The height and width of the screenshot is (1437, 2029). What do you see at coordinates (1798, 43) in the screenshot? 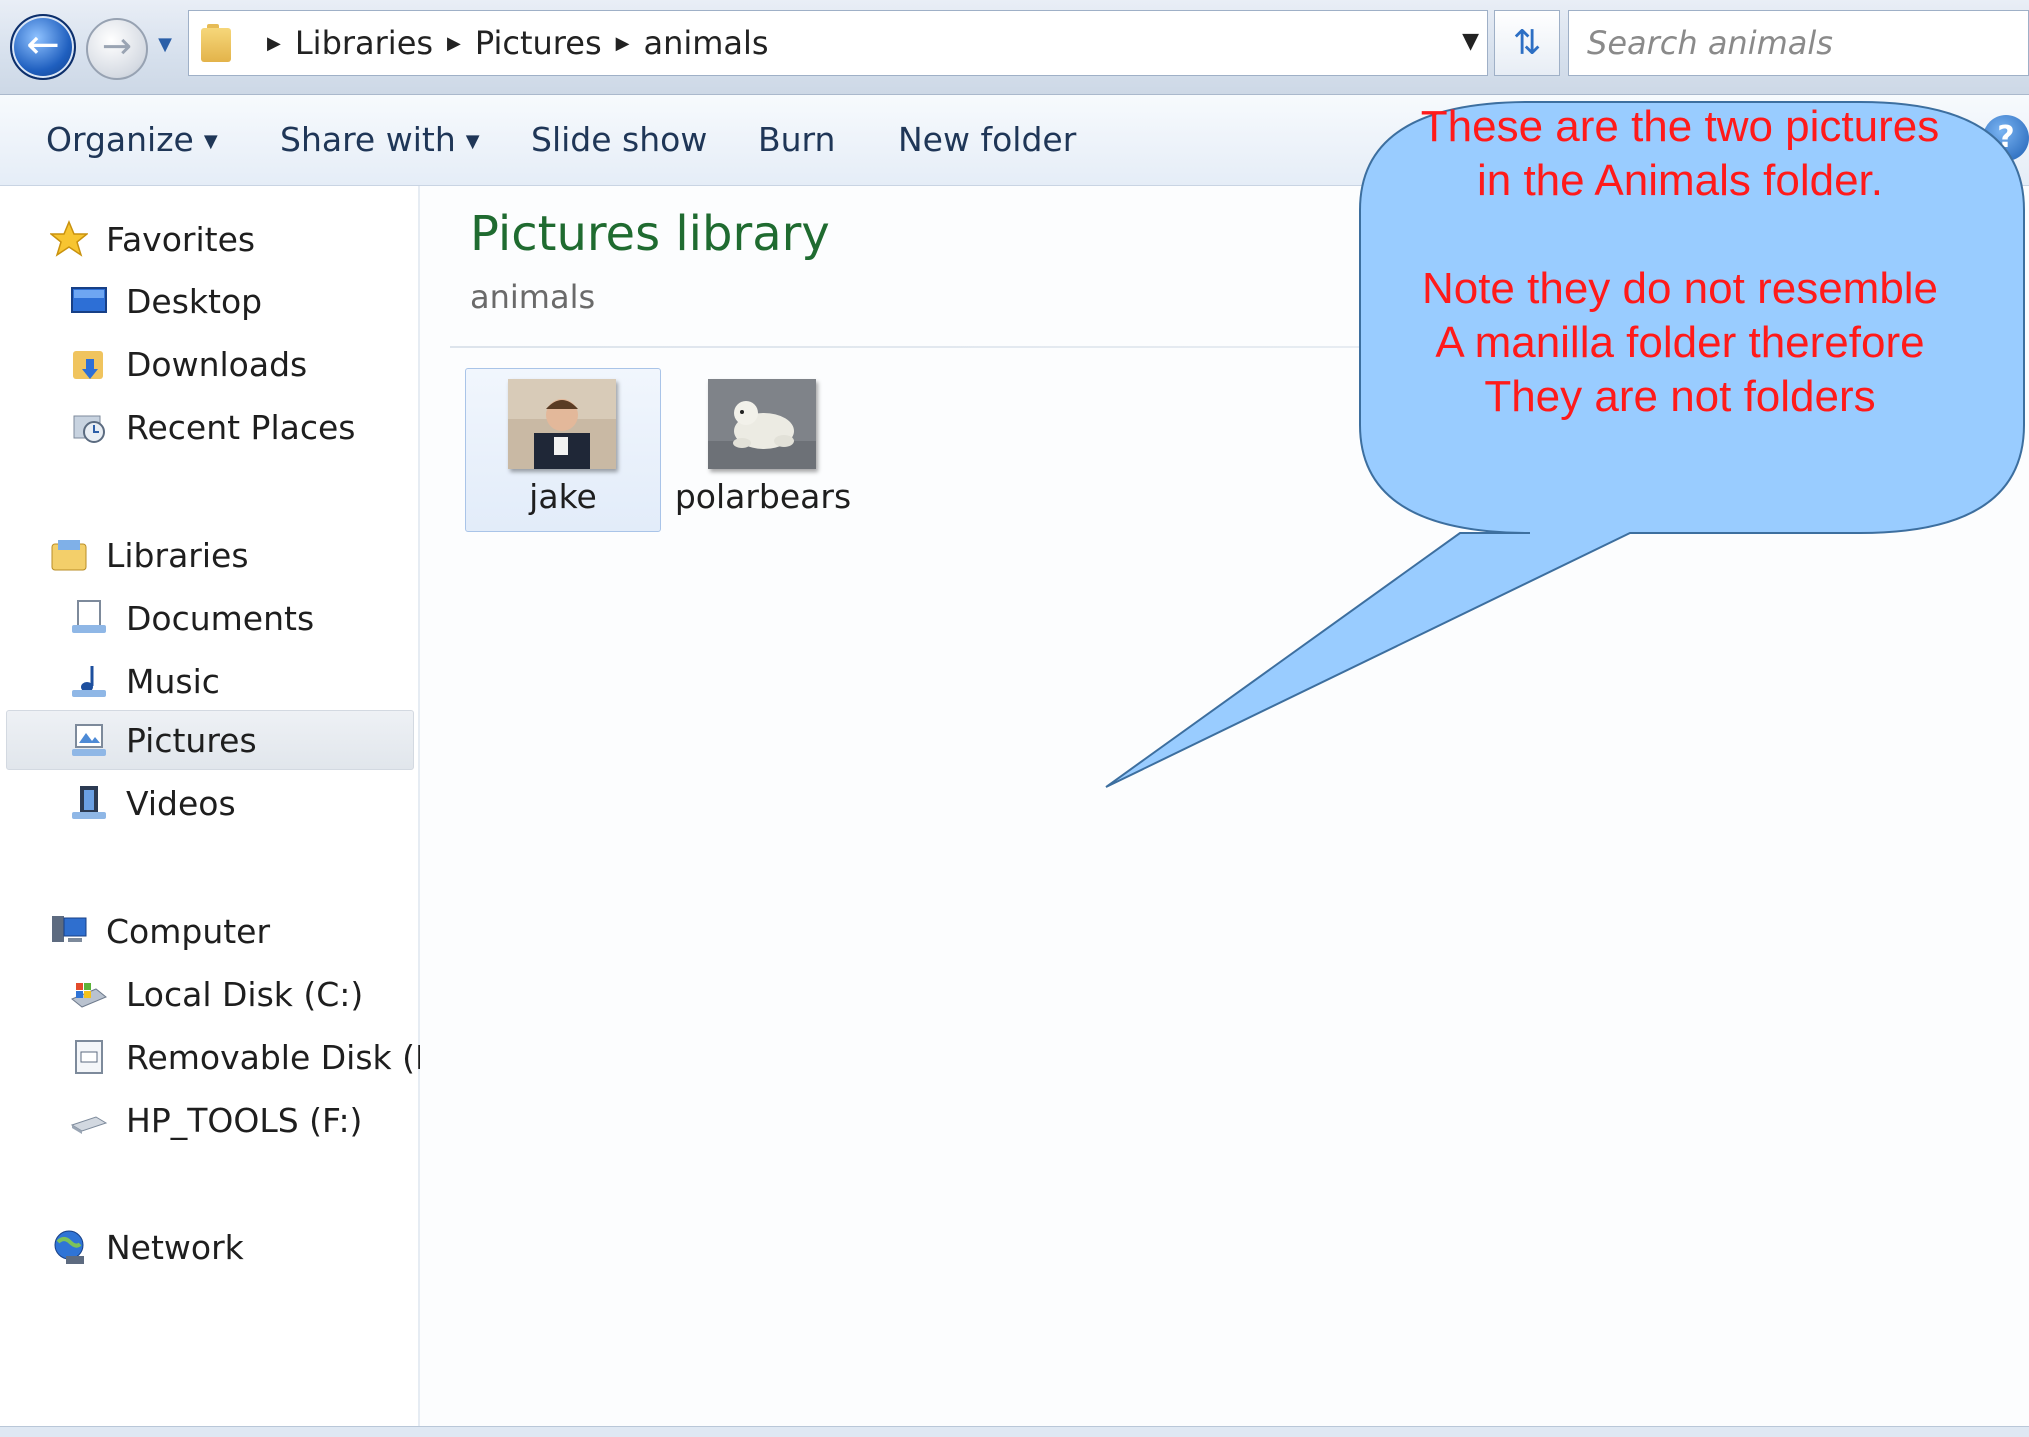
I see `search-input: Search animals` at bounding box center [1798, 43].